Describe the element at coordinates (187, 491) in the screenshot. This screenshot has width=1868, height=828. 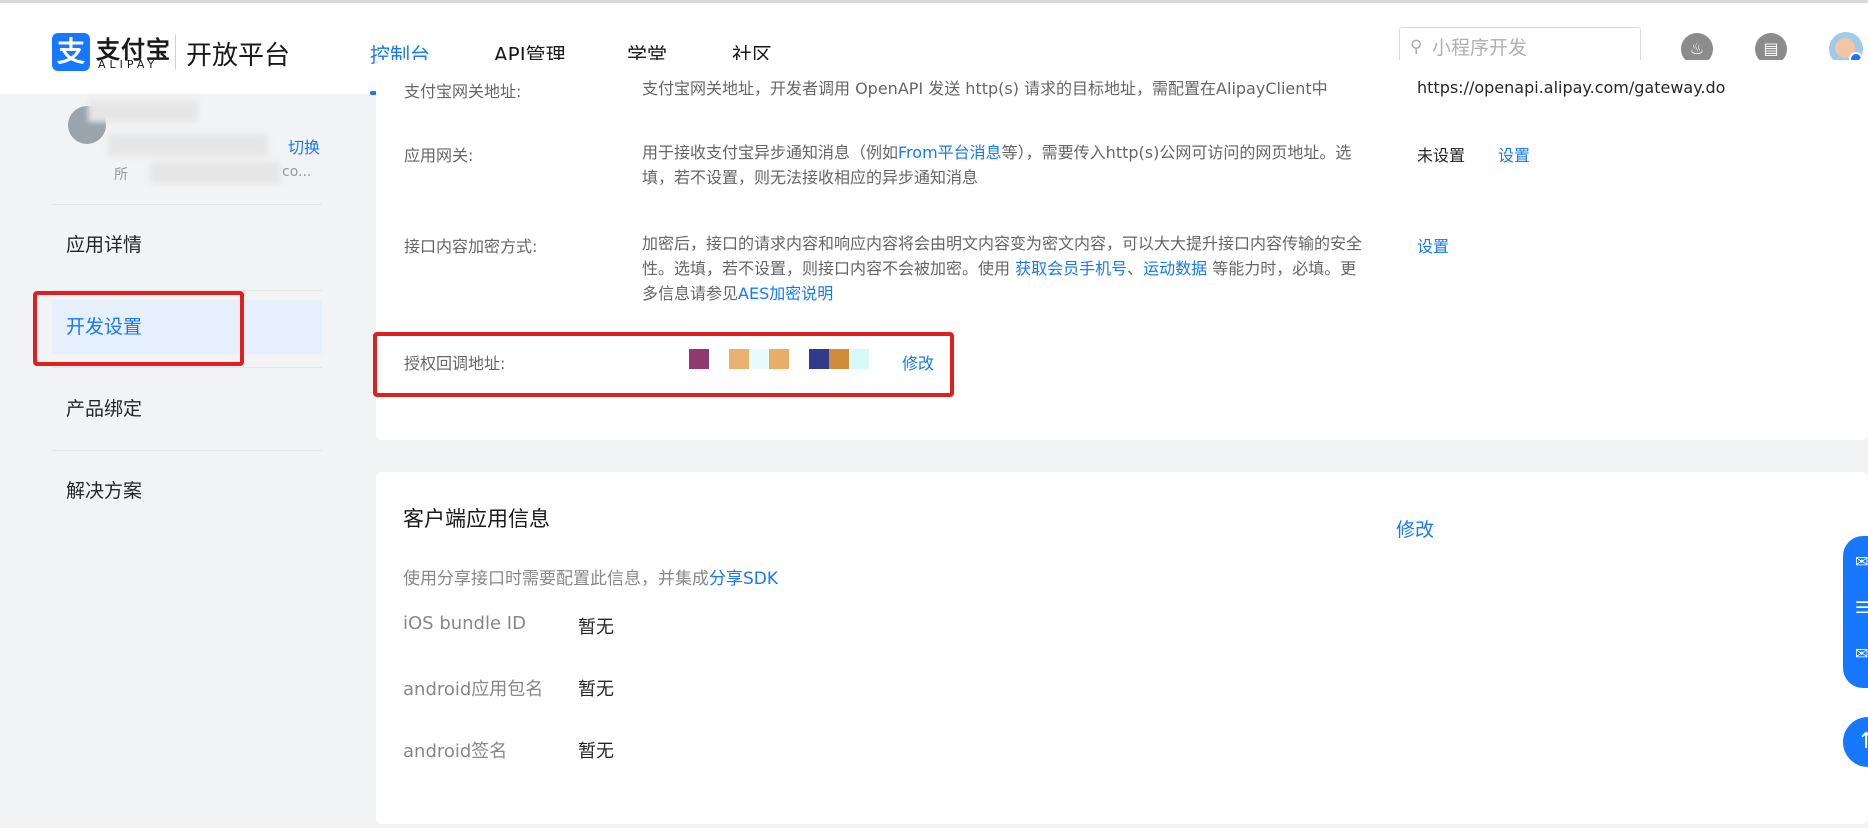
I see `sidebar-item-solutions: 解决方案` at that location.